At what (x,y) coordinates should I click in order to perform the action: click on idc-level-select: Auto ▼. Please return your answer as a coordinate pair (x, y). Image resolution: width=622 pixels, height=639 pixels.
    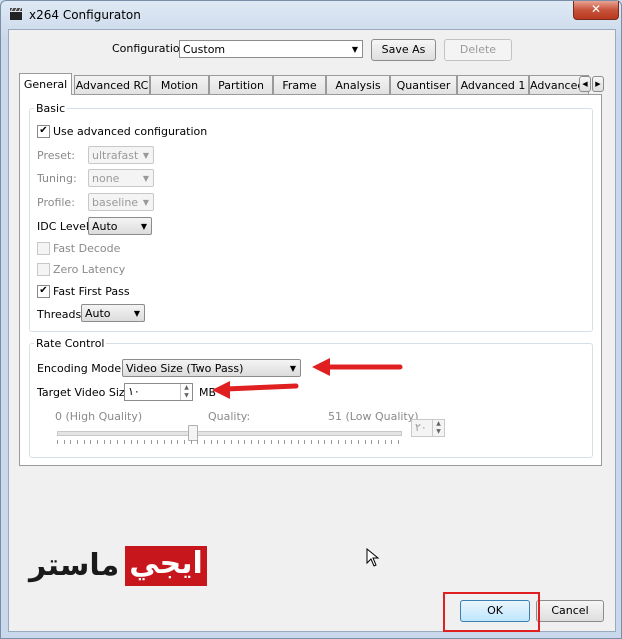
    Looking at the image, I should click on (120, 226).